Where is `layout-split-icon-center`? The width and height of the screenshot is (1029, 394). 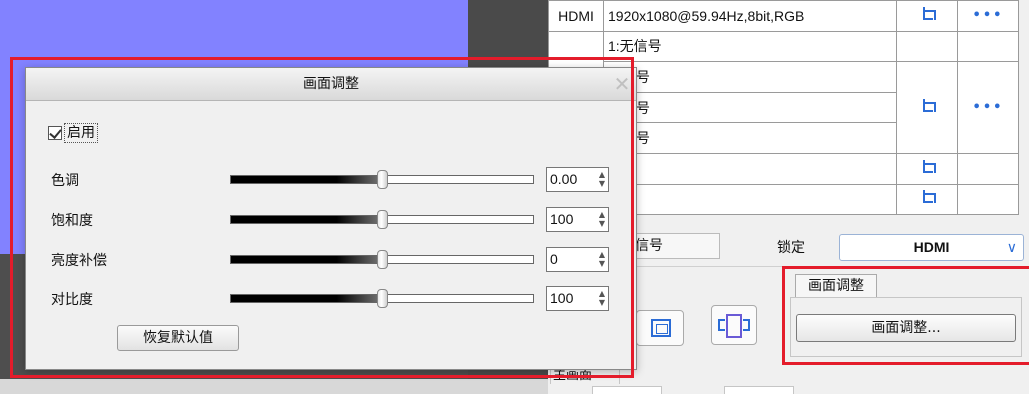
layout-split-icon-center is located at coordinates (734, 326).